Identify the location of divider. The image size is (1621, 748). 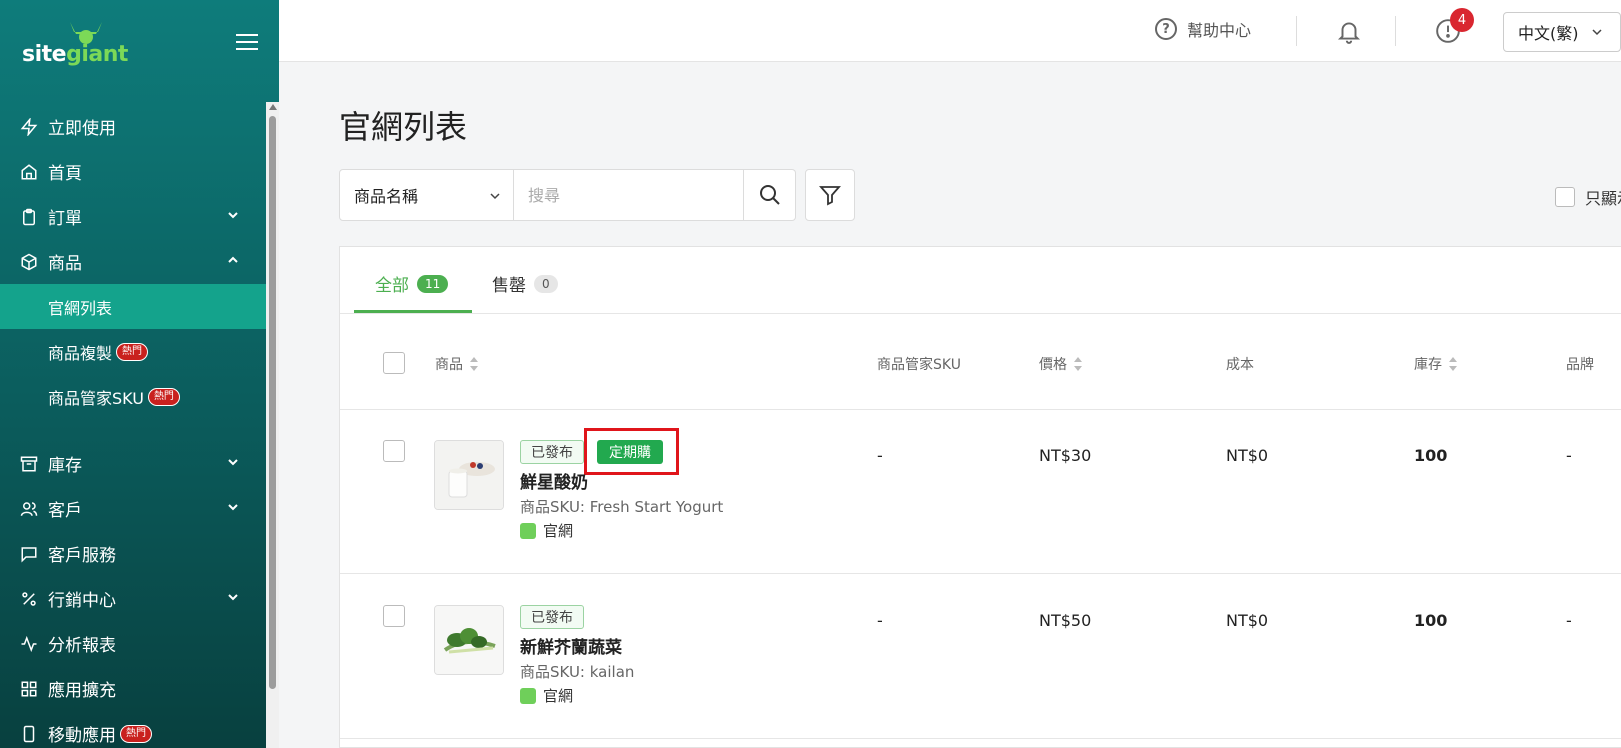
(1296, 31).